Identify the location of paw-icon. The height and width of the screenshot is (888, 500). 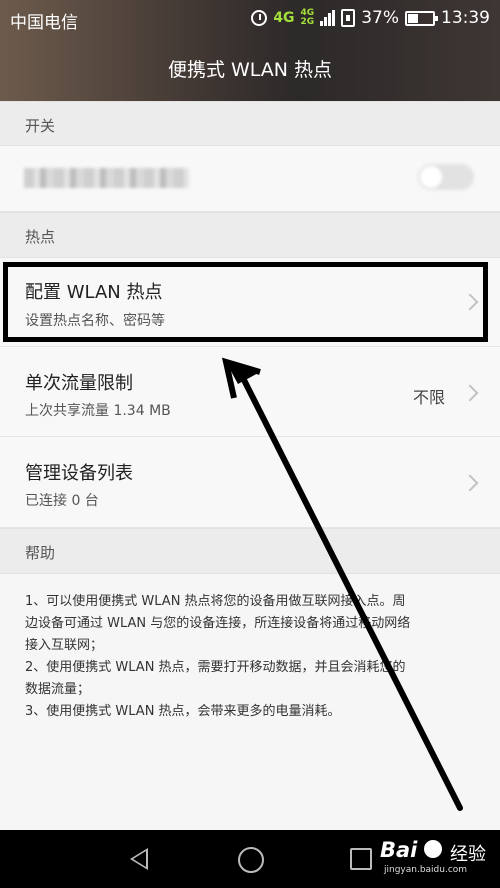
(433, 849).